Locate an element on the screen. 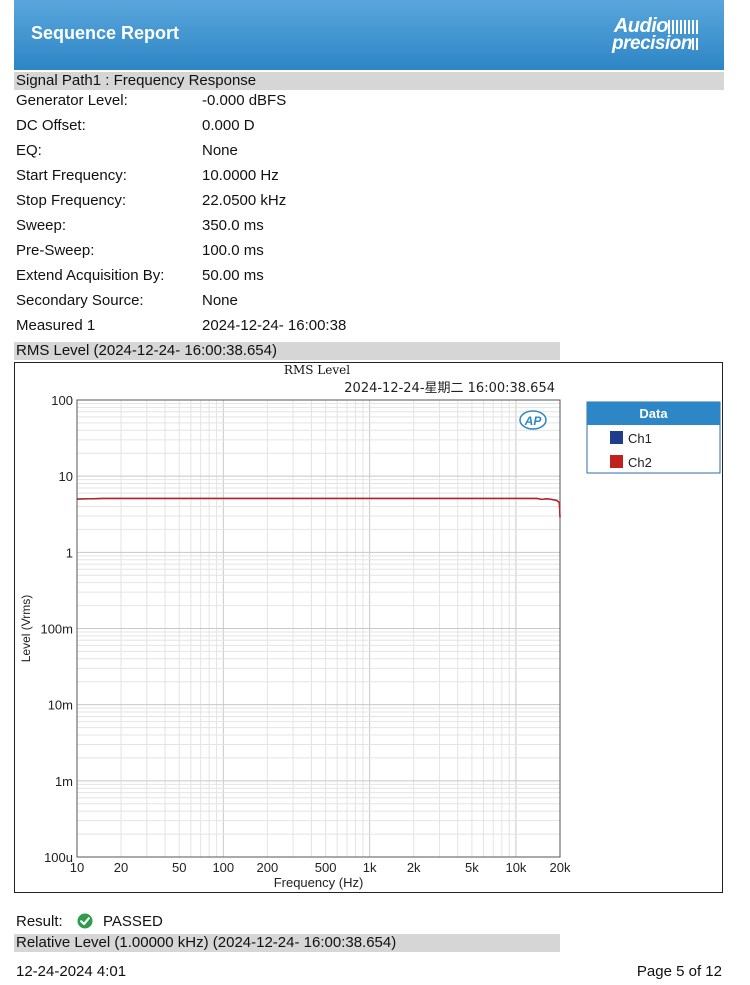 Image resolution: width=750 pixels, height=985 pixels. x-tick-label: 20k is located at coordinates (560, 867).